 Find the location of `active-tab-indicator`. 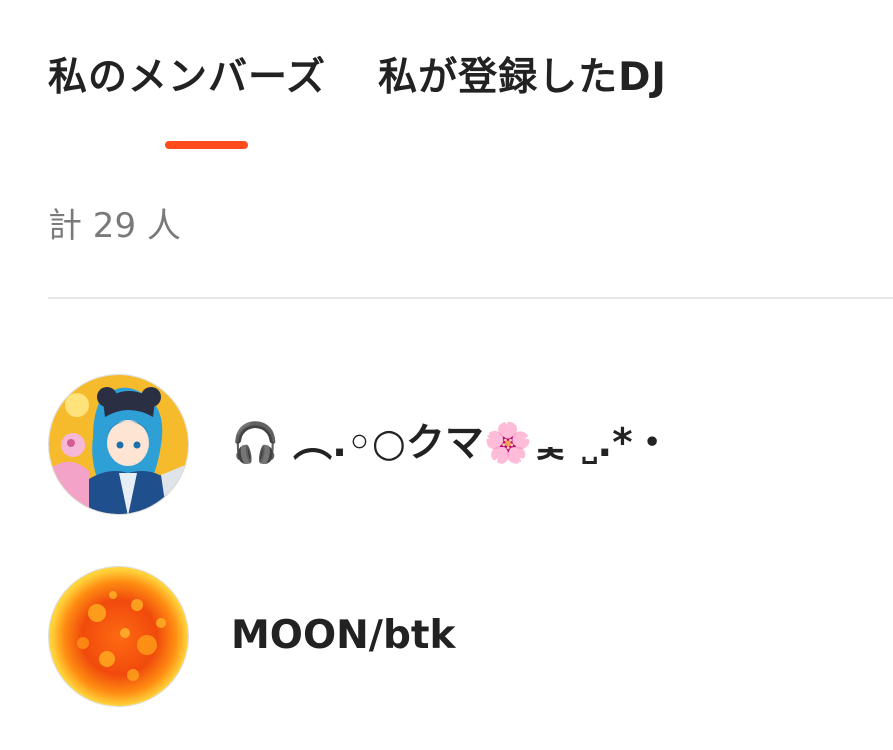

active-tab-indicator is located at coordinates (206, 145).